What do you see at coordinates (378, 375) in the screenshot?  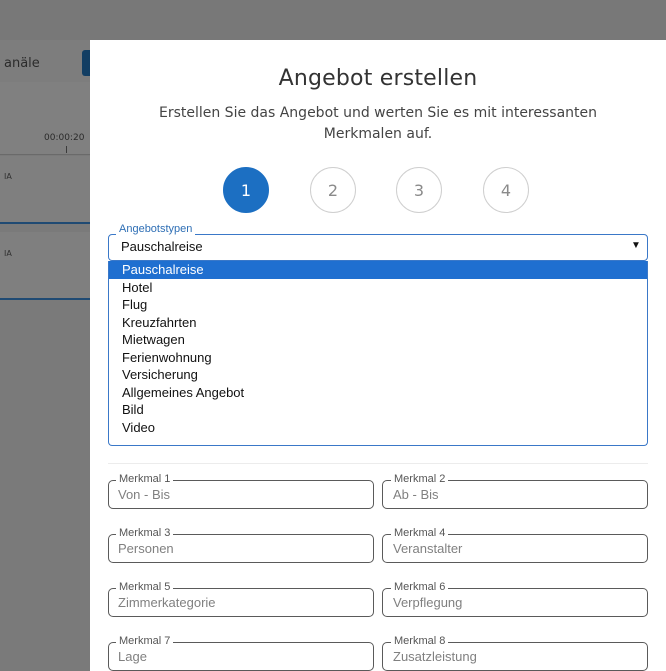 I see `option-versicherung: Versicherung` at bounding box center [378, 375].